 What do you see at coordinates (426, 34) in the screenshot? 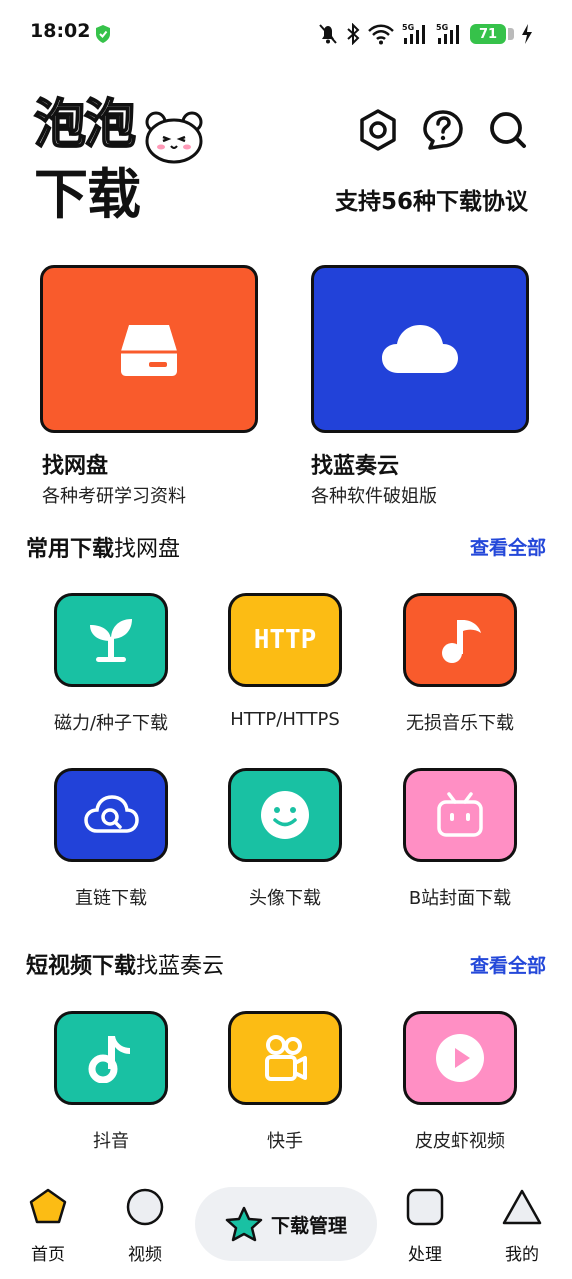
I see `status-icons: 5G 5G 71` at bounding box center [426, 34].